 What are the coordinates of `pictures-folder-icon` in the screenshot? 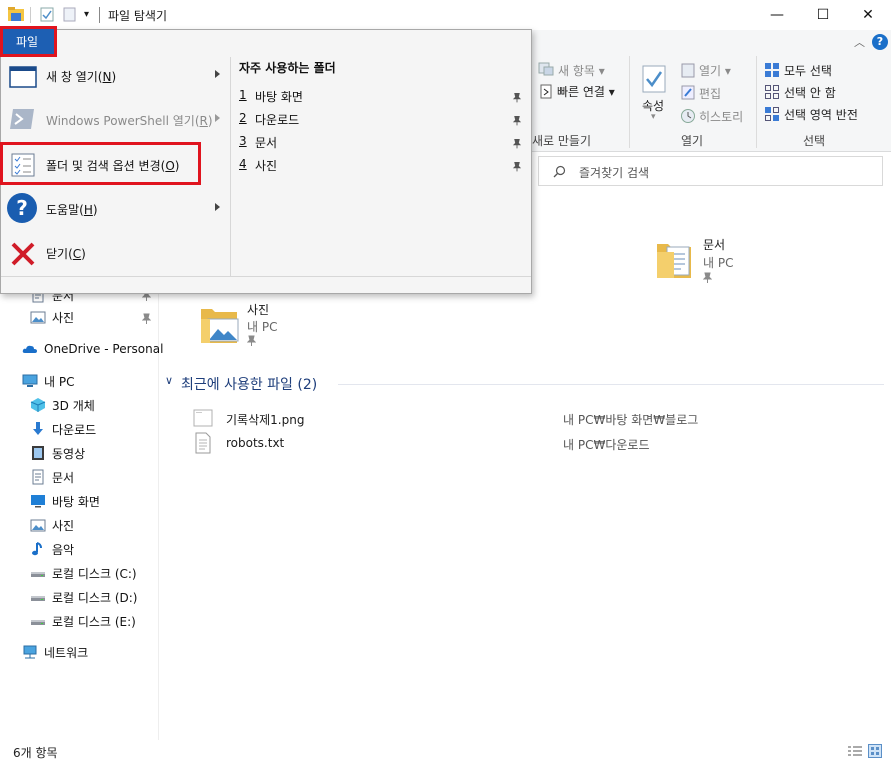 It's located at (219, 325).